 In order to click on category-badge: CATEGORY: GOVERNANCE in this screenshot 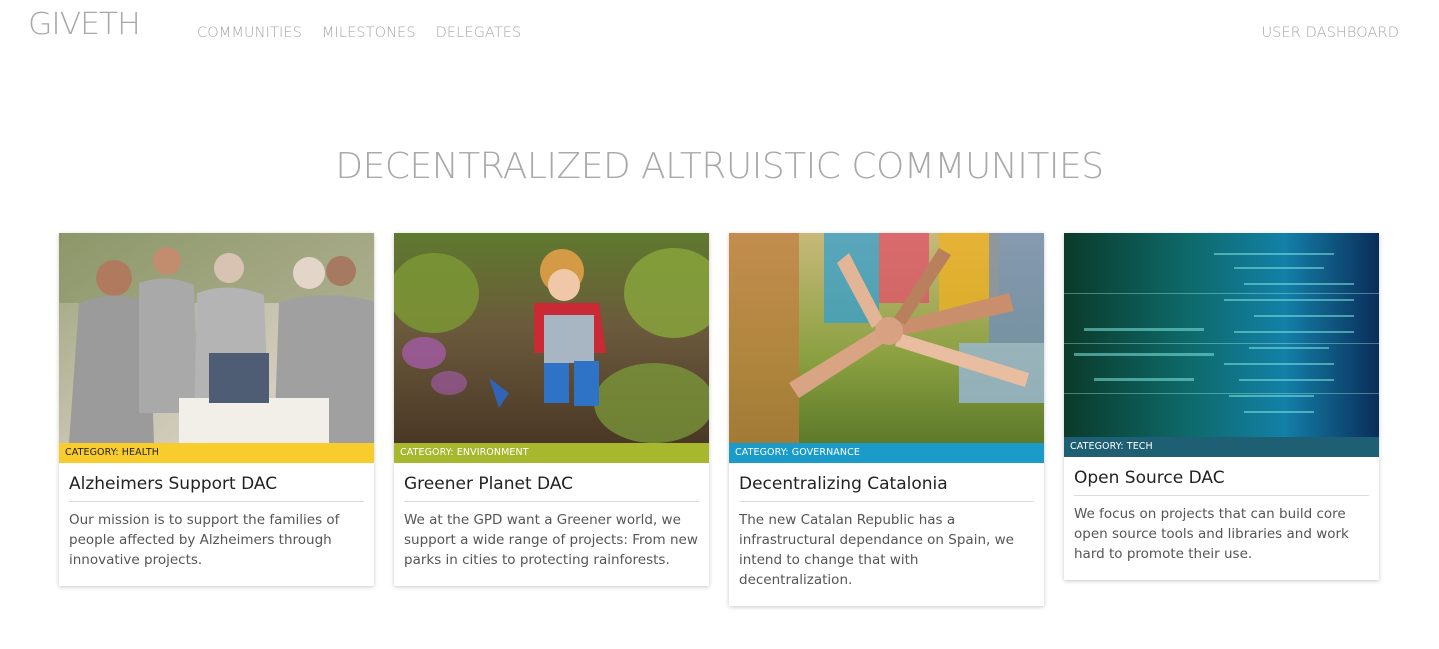, I will do `click(886, 453)`.